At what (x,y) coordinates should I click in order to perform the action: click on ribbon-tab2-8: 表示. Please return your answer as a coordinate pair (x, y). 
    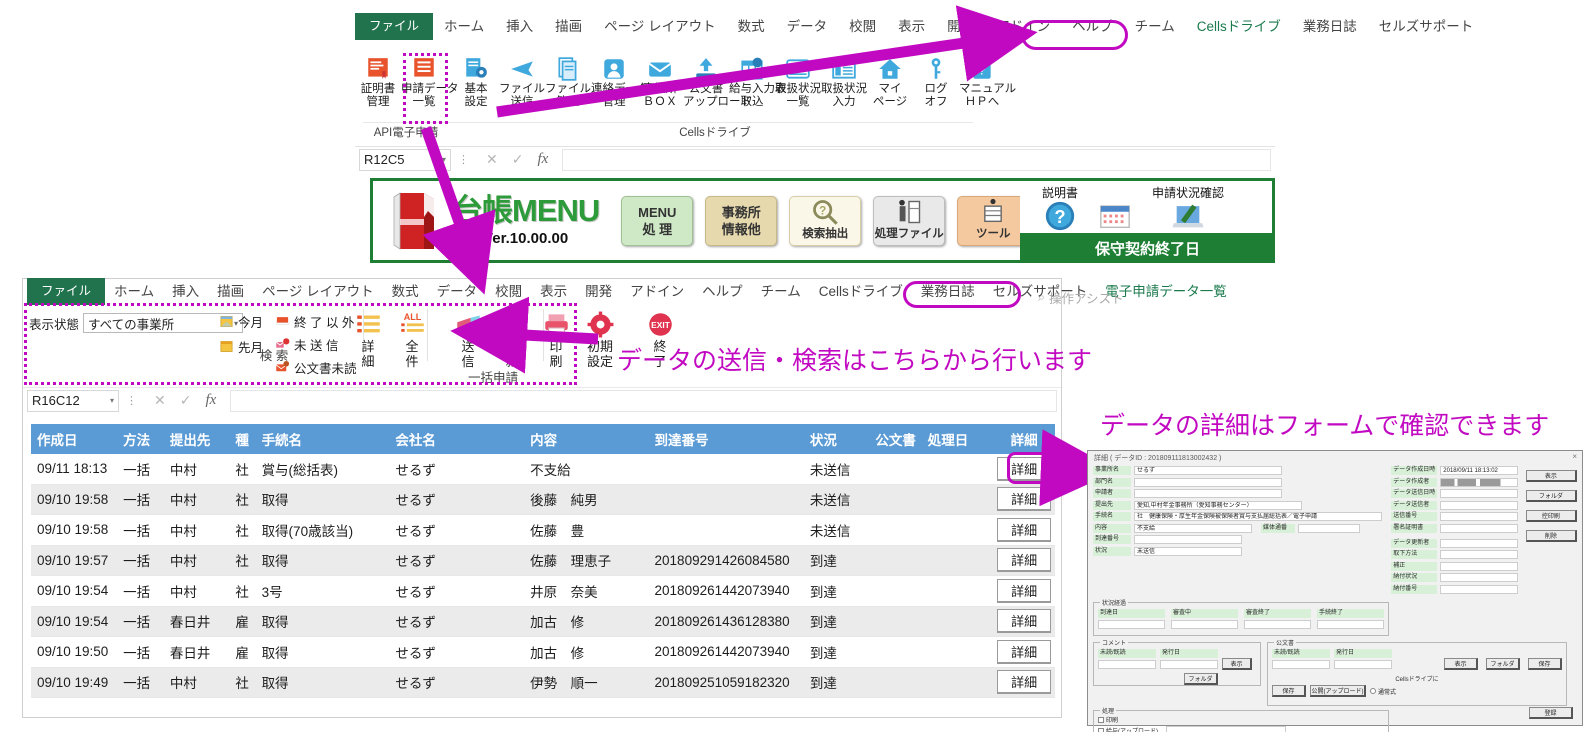
    Looking at the image, I should click on (553, 292).